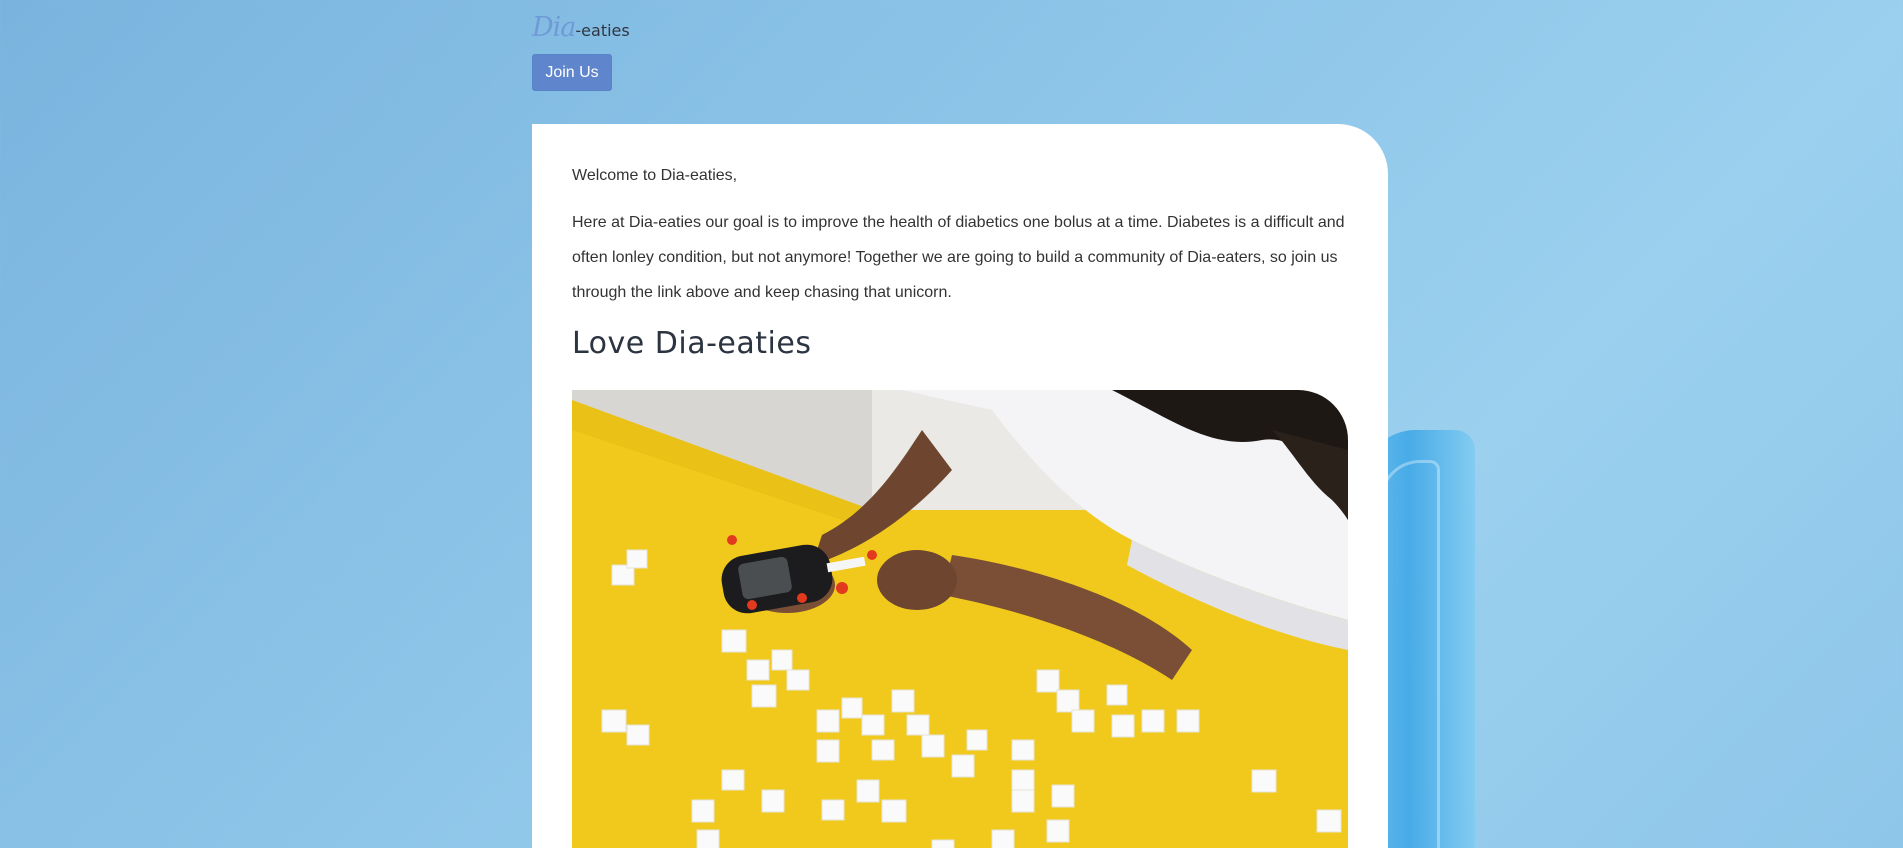 This screenshot has width=1903, height=848. I want to click on site-logo: Dia -eaties, so click(581, 28).